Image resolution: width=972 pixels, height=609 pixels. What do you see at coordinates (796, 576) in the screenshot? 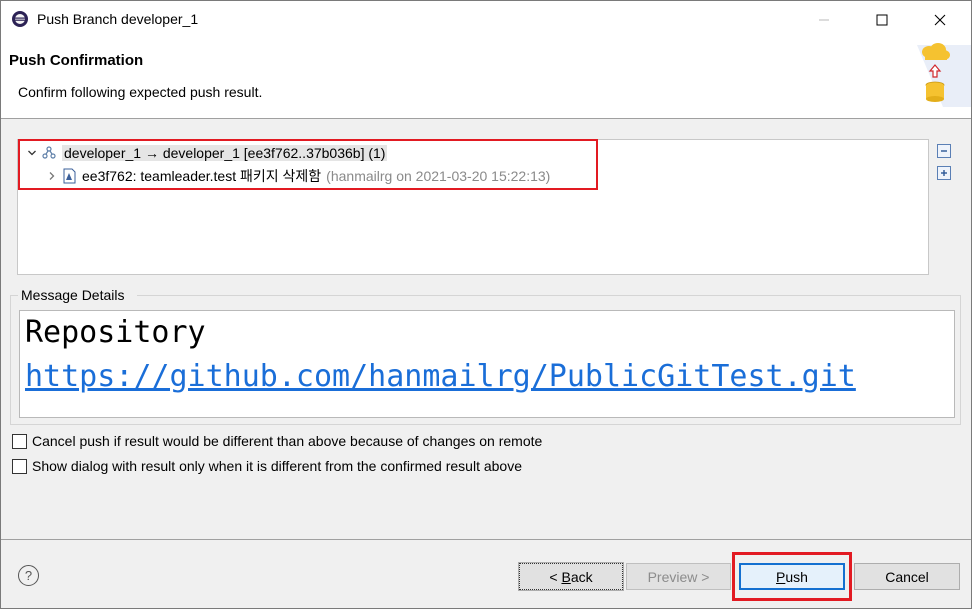
I see `push-label-rest: ush` at bounding box center [796, 576].